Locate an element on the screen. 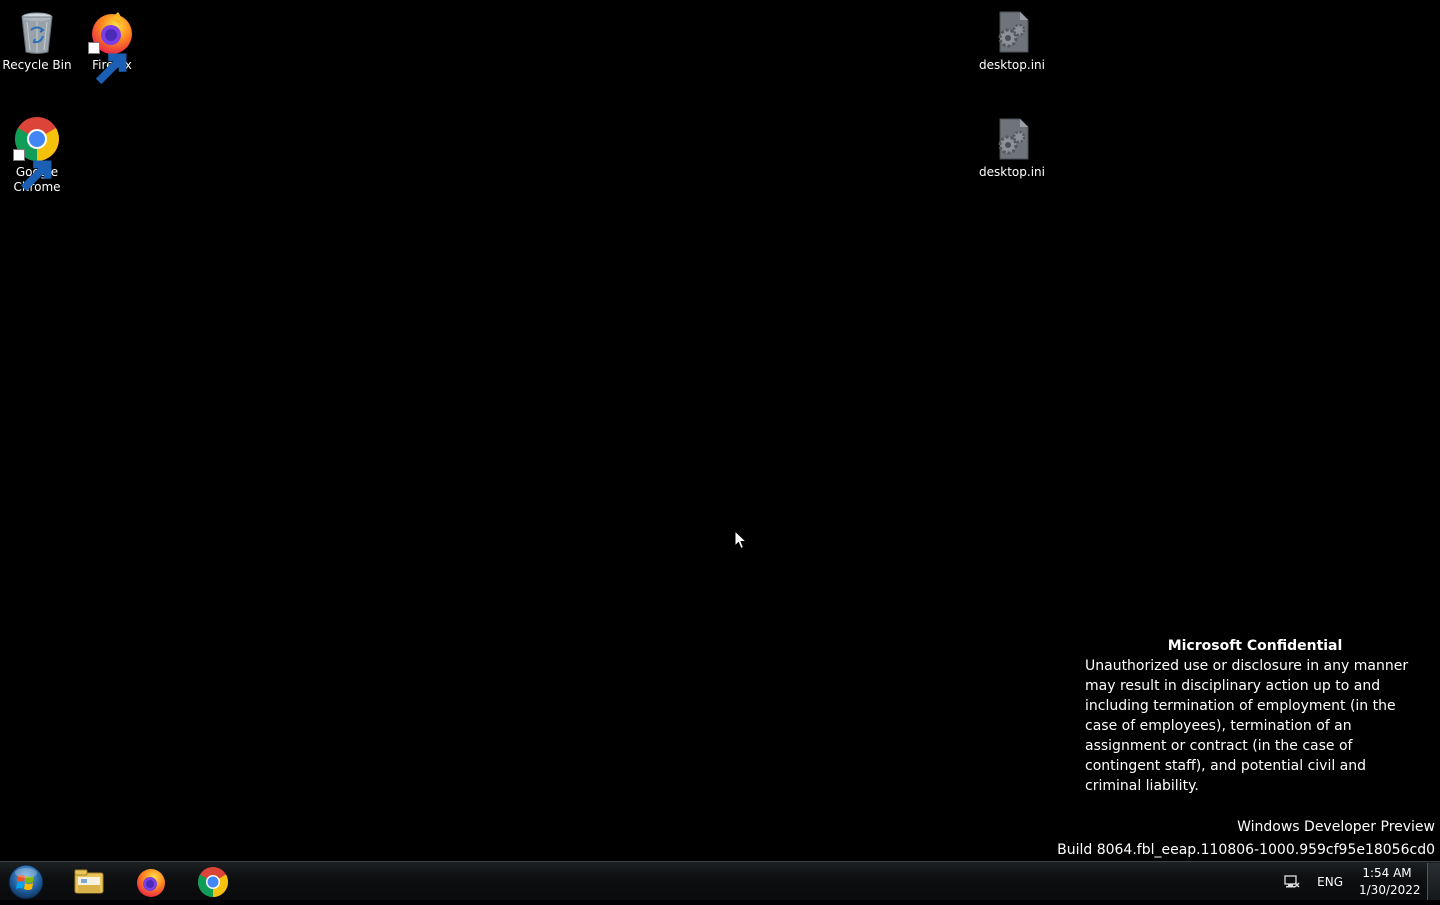 This screenshot has height=905, width=1440. file-explorer-icon is located at coordinates (89, 881).